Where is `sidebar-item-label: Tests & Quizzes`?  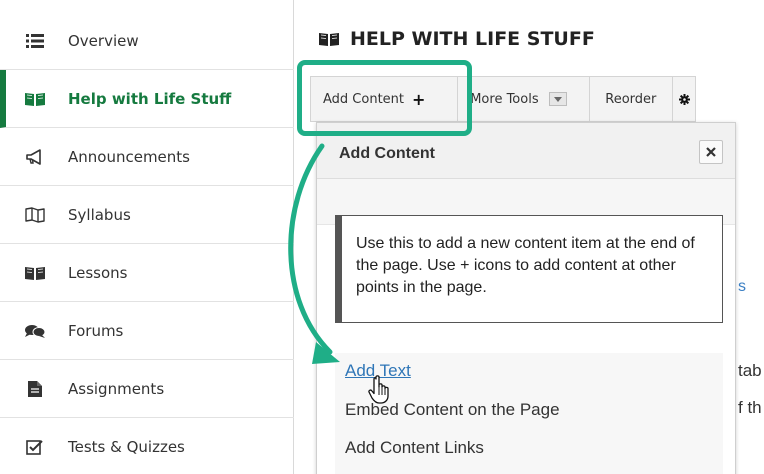 sidebar-item-label: Tests & Quizzes is located at coordinates (126, 446).